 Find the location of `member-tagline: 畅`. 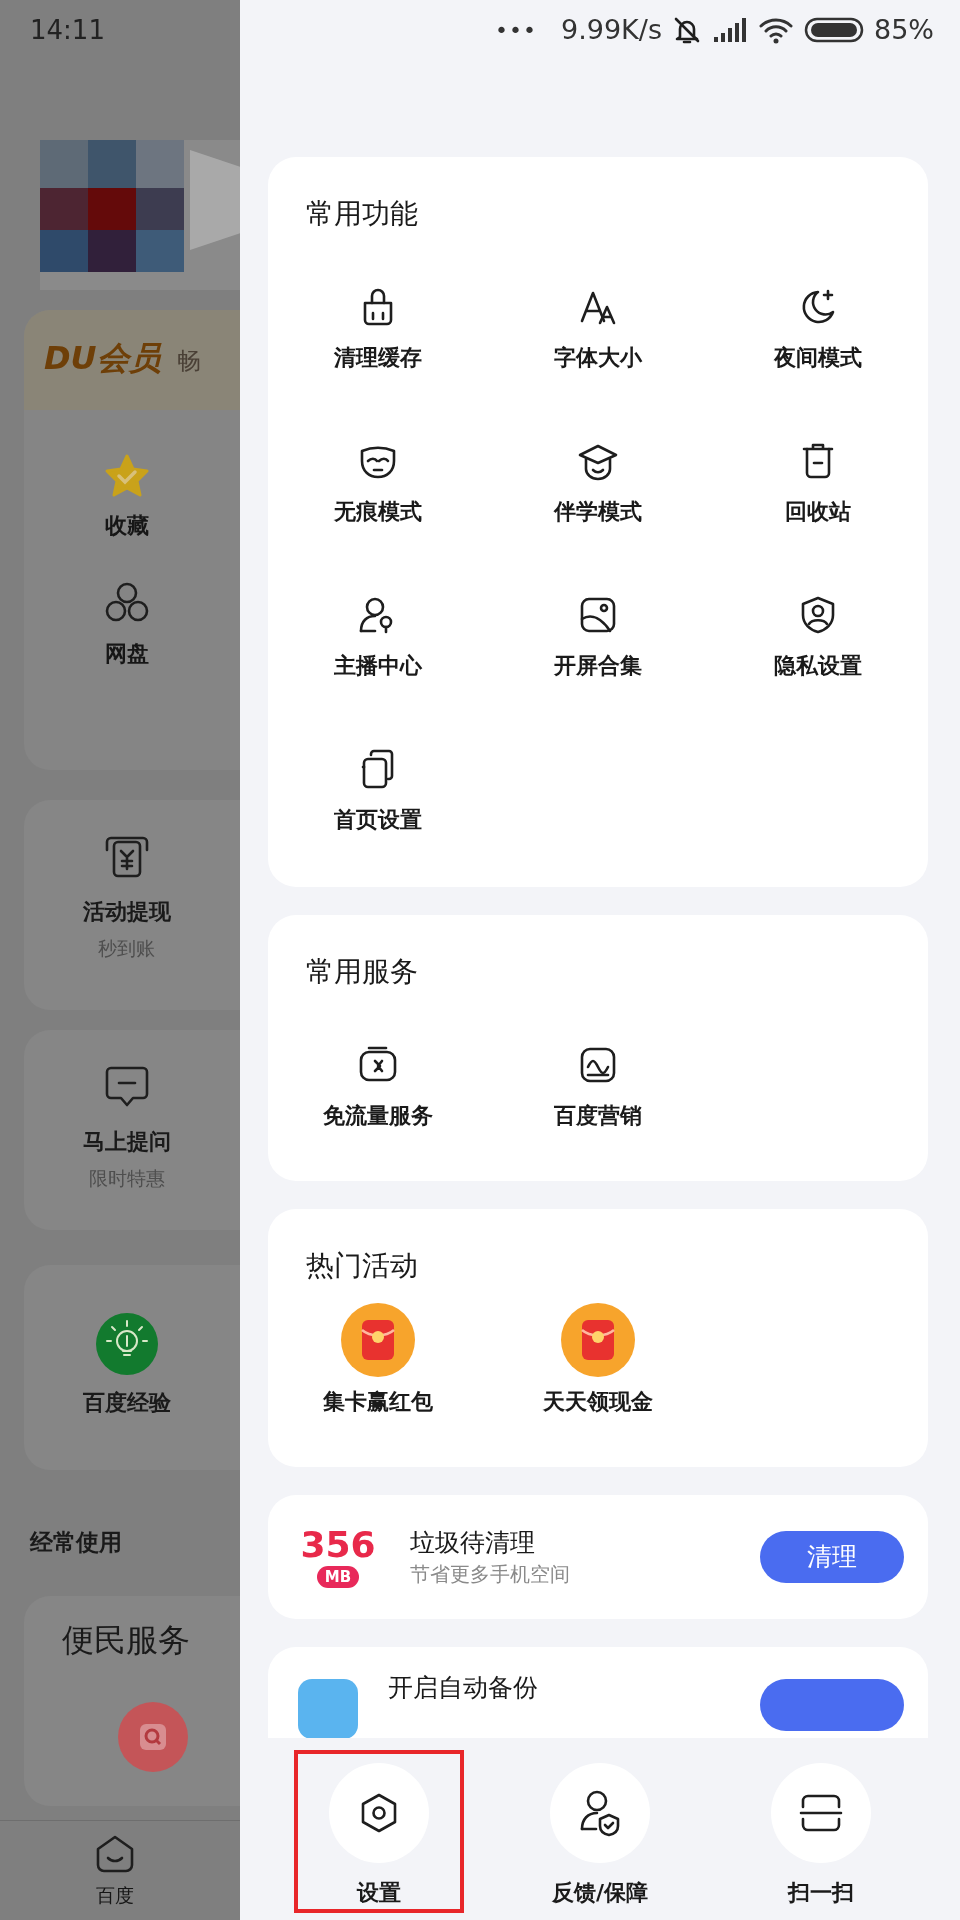

member-tagline: 畅 is located at coordinates (188, 361).